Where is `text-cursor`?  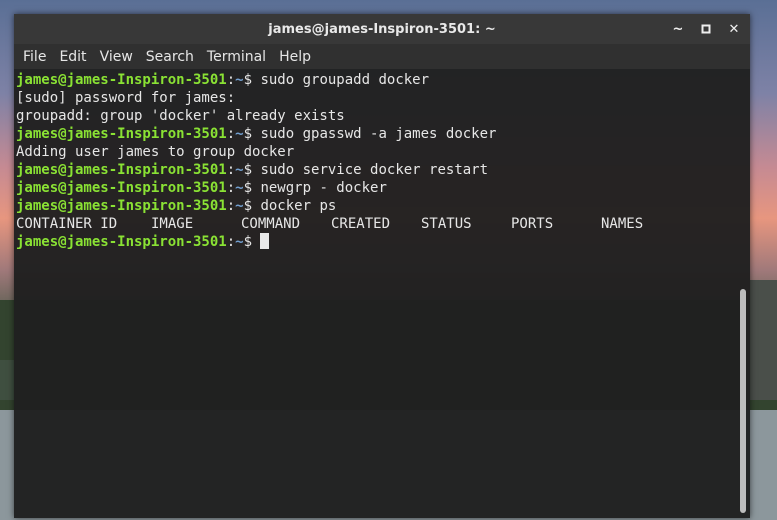
text-cursor is located at coordinates (265, 241).